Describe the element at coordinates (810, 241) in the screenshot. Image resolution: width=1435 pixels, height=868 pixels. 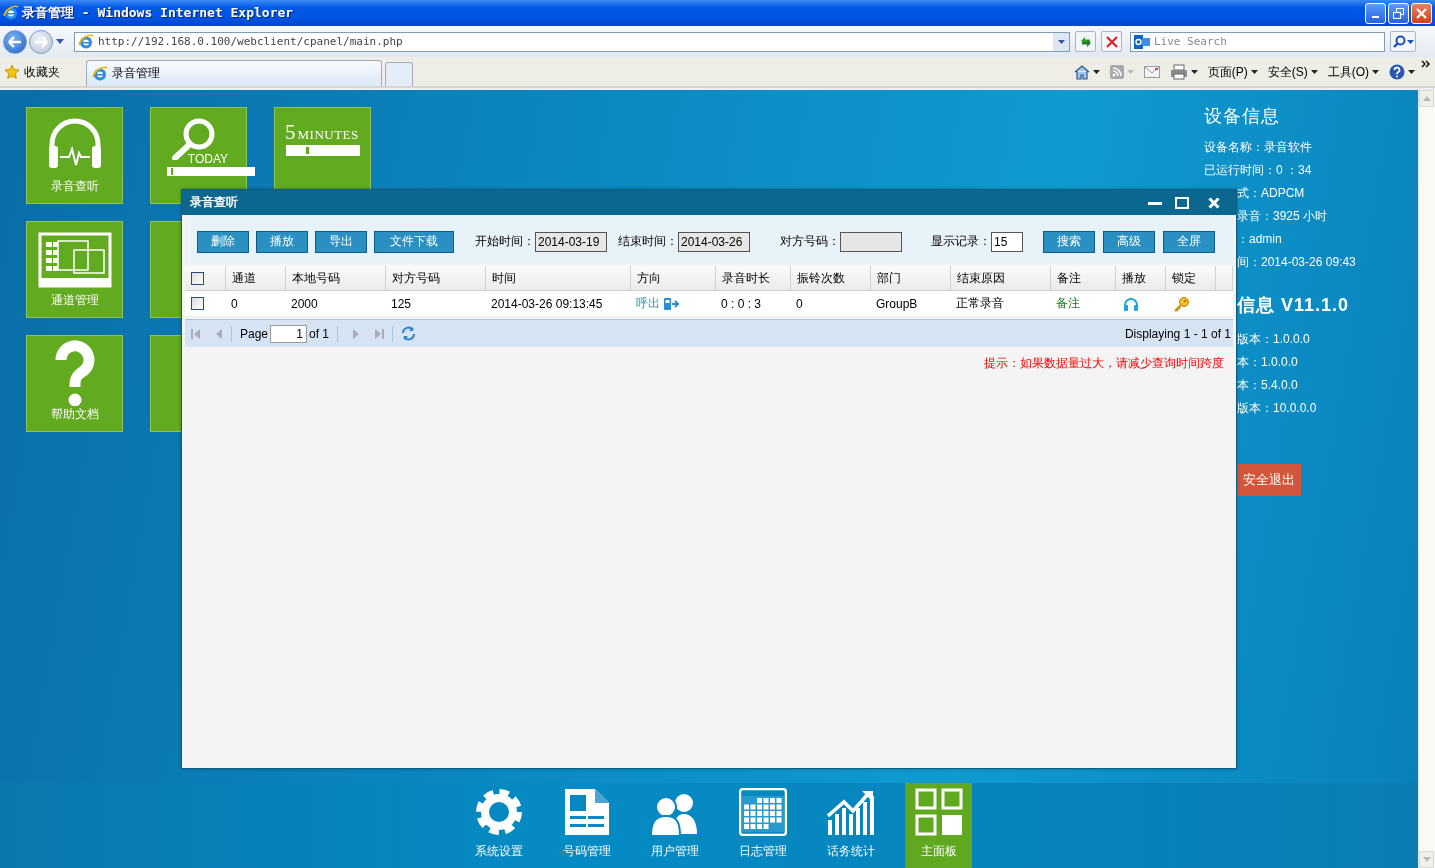
I see `field-label: 对方号码：` at that location.